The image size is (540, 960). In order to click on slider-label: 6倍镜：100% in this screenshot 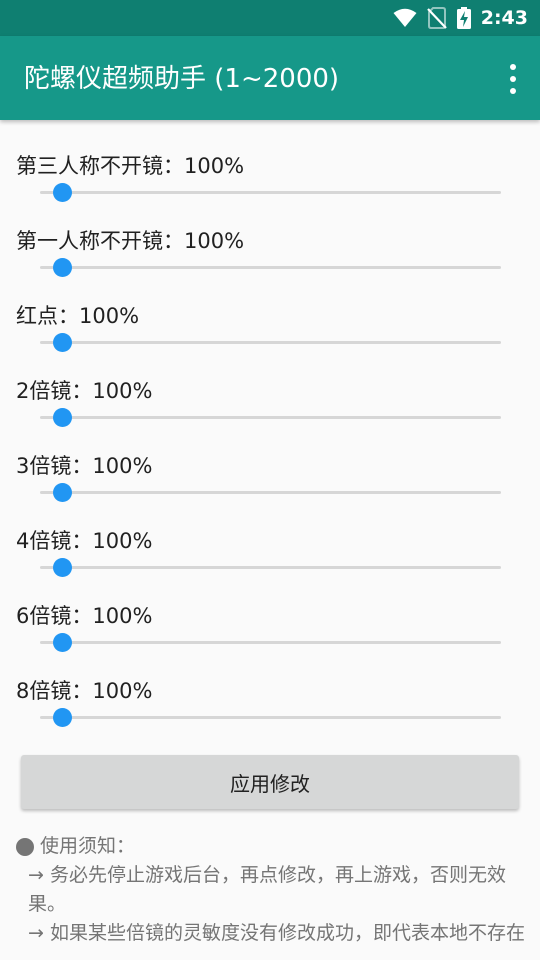, I will do `click(84, 616)`.